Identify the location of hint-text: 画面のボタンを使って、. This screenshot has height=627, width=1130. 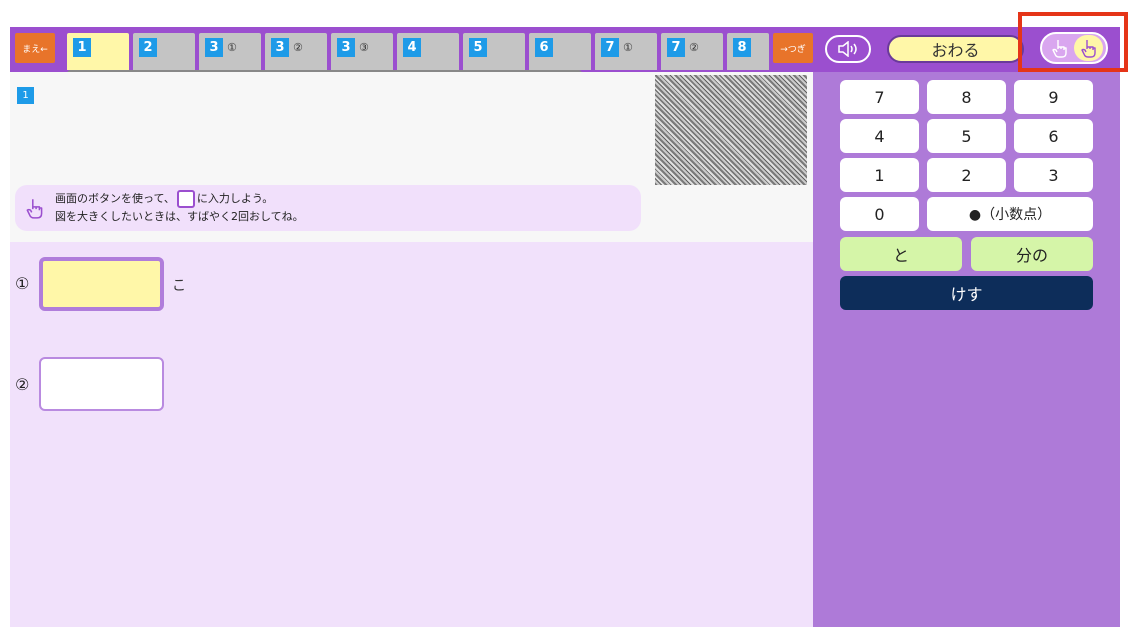
(115, 198).